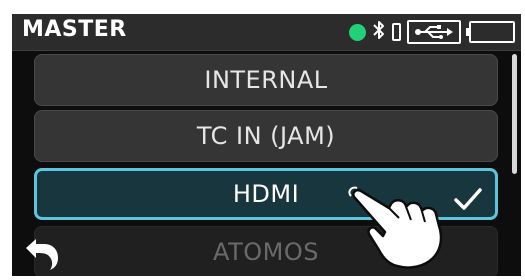  Describe the element at coordinates (266, 252) in the screenshot. I see `option-label: ATOMOS` at that location.